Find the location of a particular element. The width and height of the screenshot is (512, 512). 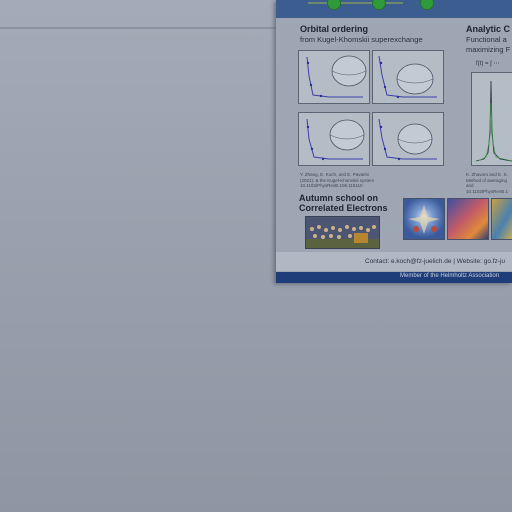

atom-chain-graphic is located at coordinates (372, 5).